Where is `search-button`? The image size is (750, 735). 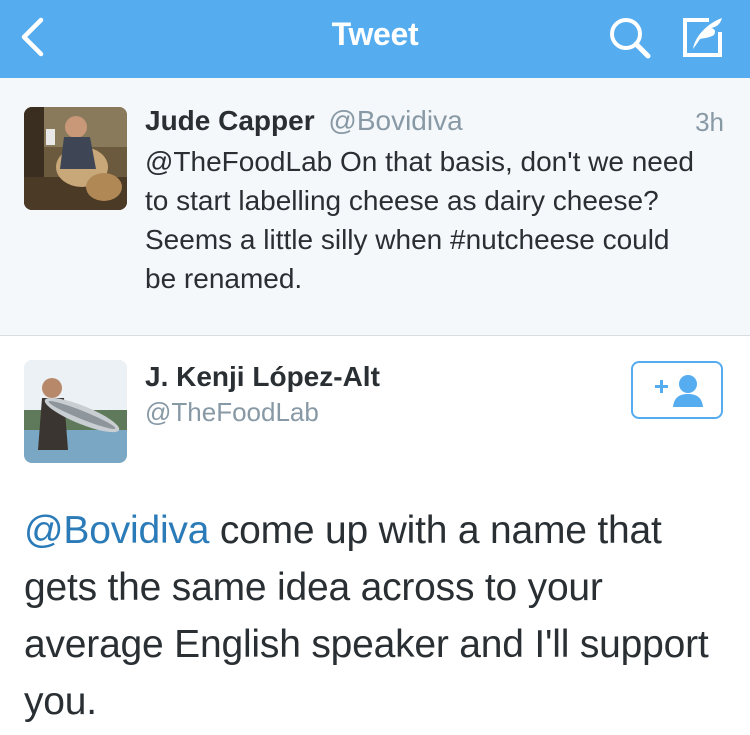 search-button is located at coordinates (631, 38).